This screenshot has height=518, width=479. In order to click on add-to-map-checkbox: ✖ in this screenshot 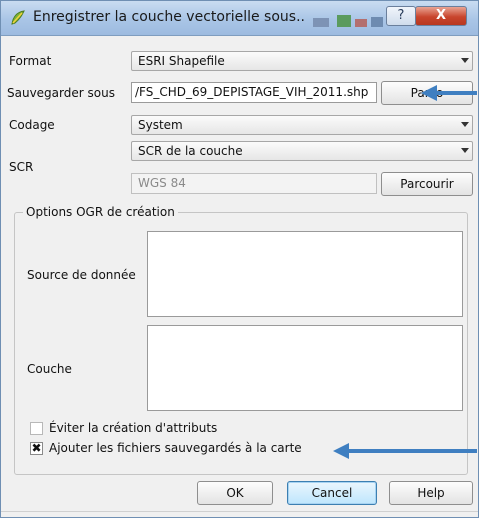, I will do `click(36, 448)`.